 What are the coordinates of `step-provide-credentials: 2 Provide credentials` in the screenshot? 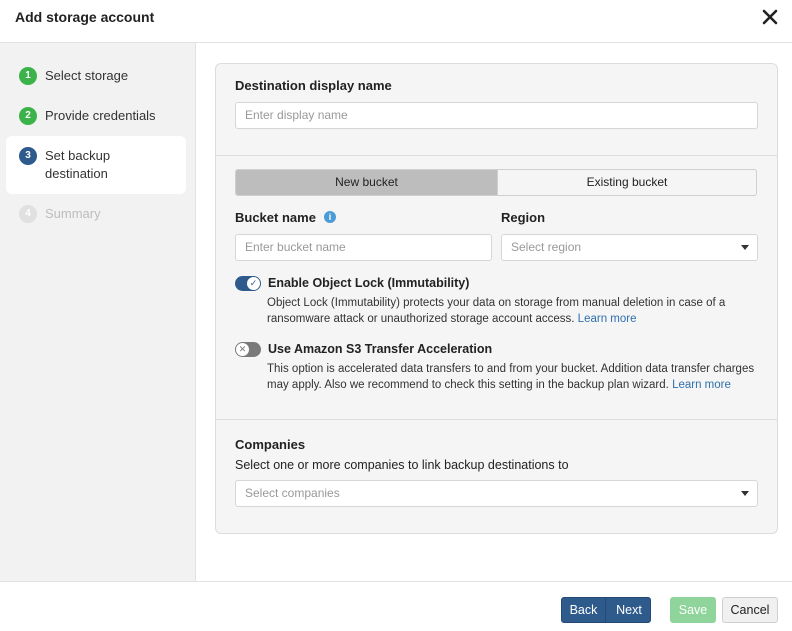 It's located at (96, 116).